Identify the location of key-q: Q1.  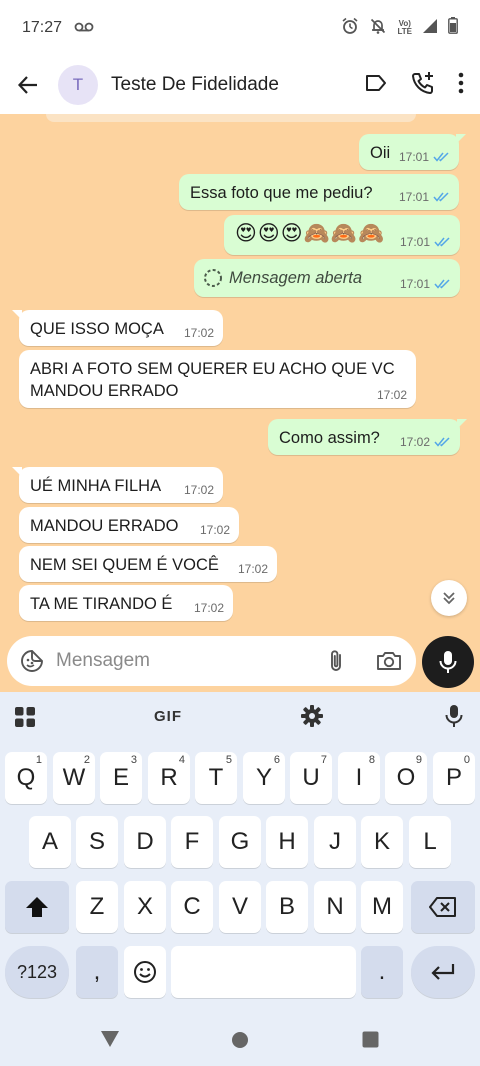
(26, 778).